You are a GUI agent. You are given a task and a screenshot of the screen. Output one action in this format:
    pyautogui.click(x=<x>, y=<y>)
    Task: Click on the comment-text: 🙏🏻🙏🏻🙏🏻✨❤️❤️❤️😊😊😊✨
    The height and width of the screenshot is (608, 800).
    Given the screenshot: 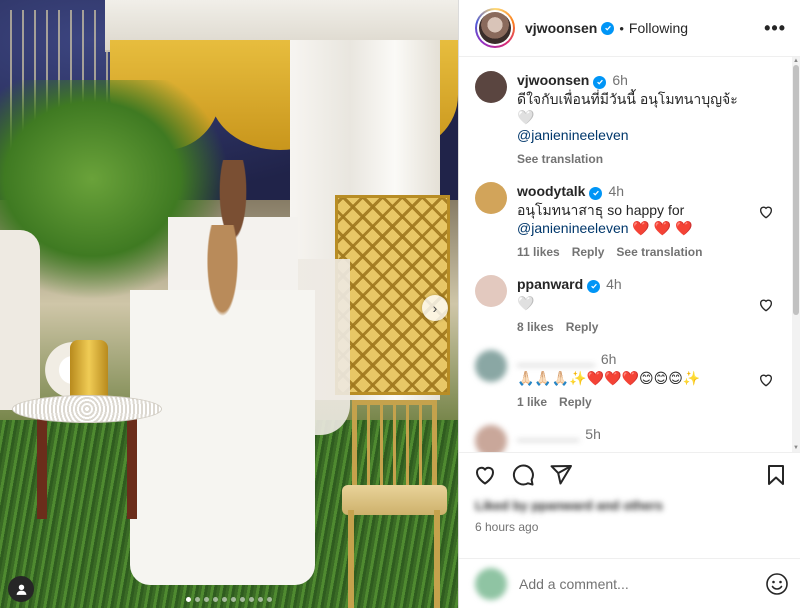 What is the action you would take?
    pyautogui.click(x=609, y=378)
    